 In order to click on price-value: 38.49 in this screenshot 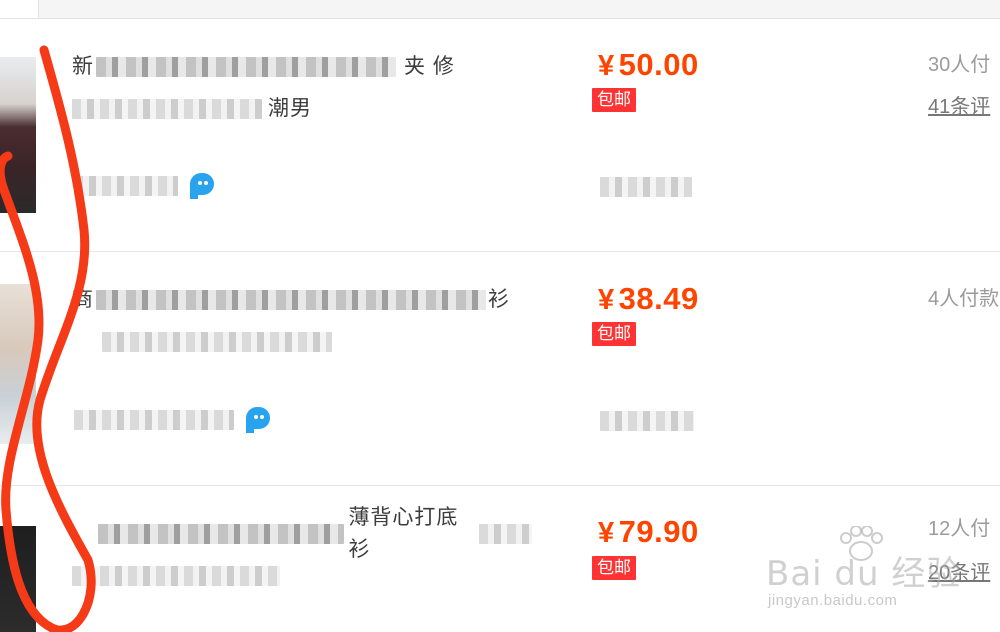, I will do `click(658, 298)`.